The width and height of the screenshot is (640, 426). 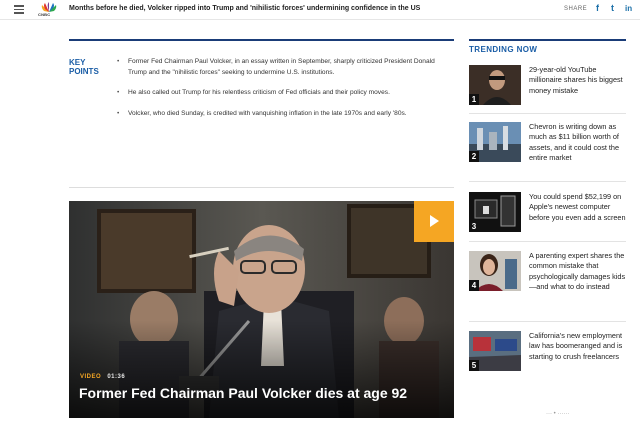 What do you see at coordinates (576, 9) in the screenshot?
I see `share-label: SHARE` at bounding box center [576, 9].